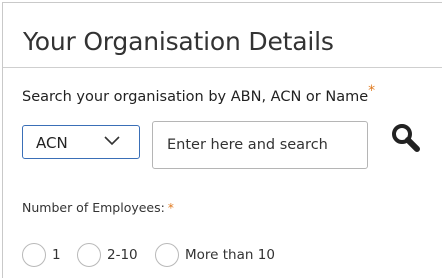 The height and width of the screenshot is (278, 442). I want to click on employees-option-2-10: 2-10, so click(107, 255).